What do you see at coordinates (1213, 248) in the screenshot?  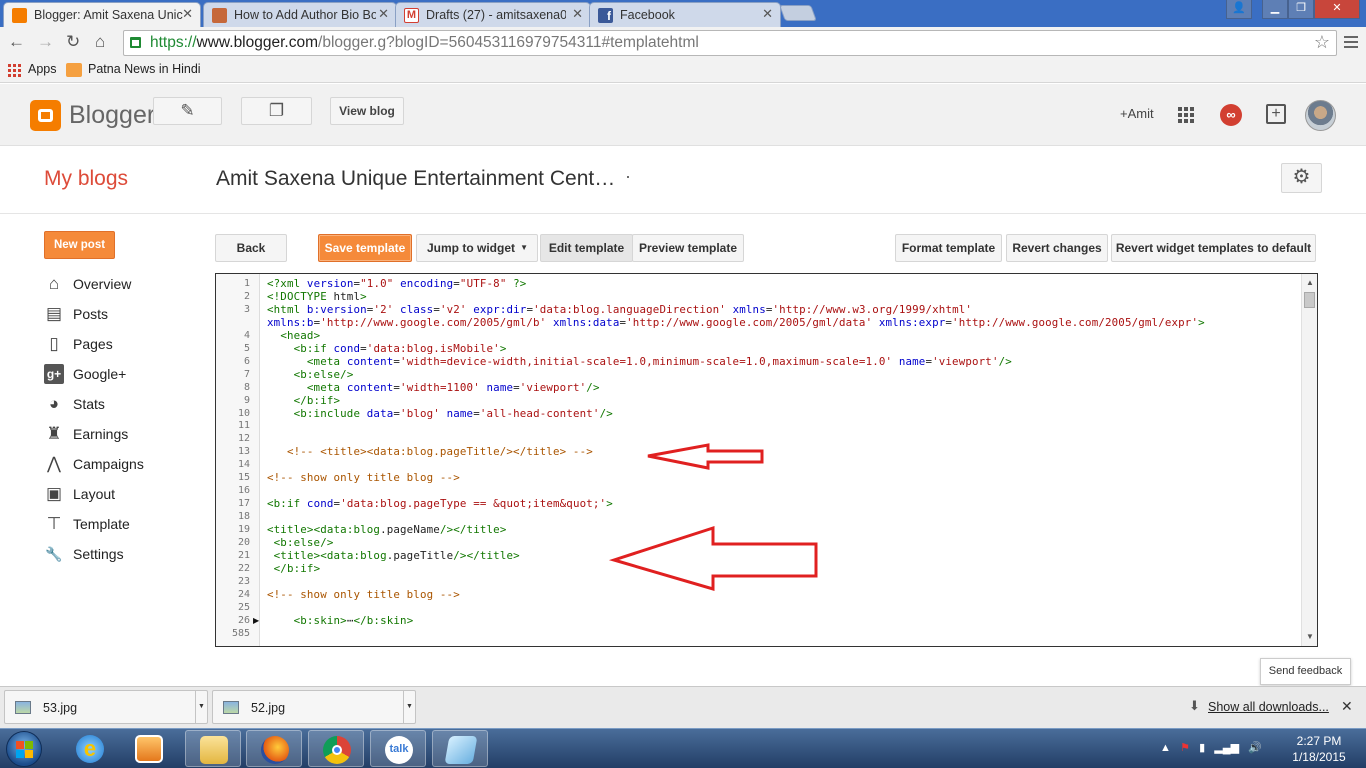 I see `revert-widget-templates-button: Revert widget templates to default` at bounding box center [1213, 248].